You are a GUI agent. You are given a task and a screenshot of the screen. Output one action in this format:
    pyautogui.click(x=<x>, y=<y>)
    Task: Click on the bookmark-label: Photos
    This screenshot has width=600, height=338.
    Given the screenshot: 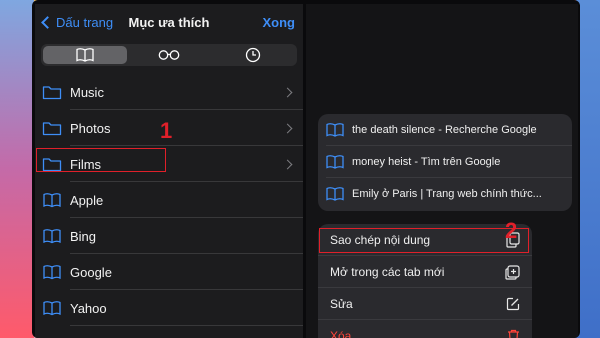 What is the action you would take?
    pyautogui.click(x=90, y=128)
    